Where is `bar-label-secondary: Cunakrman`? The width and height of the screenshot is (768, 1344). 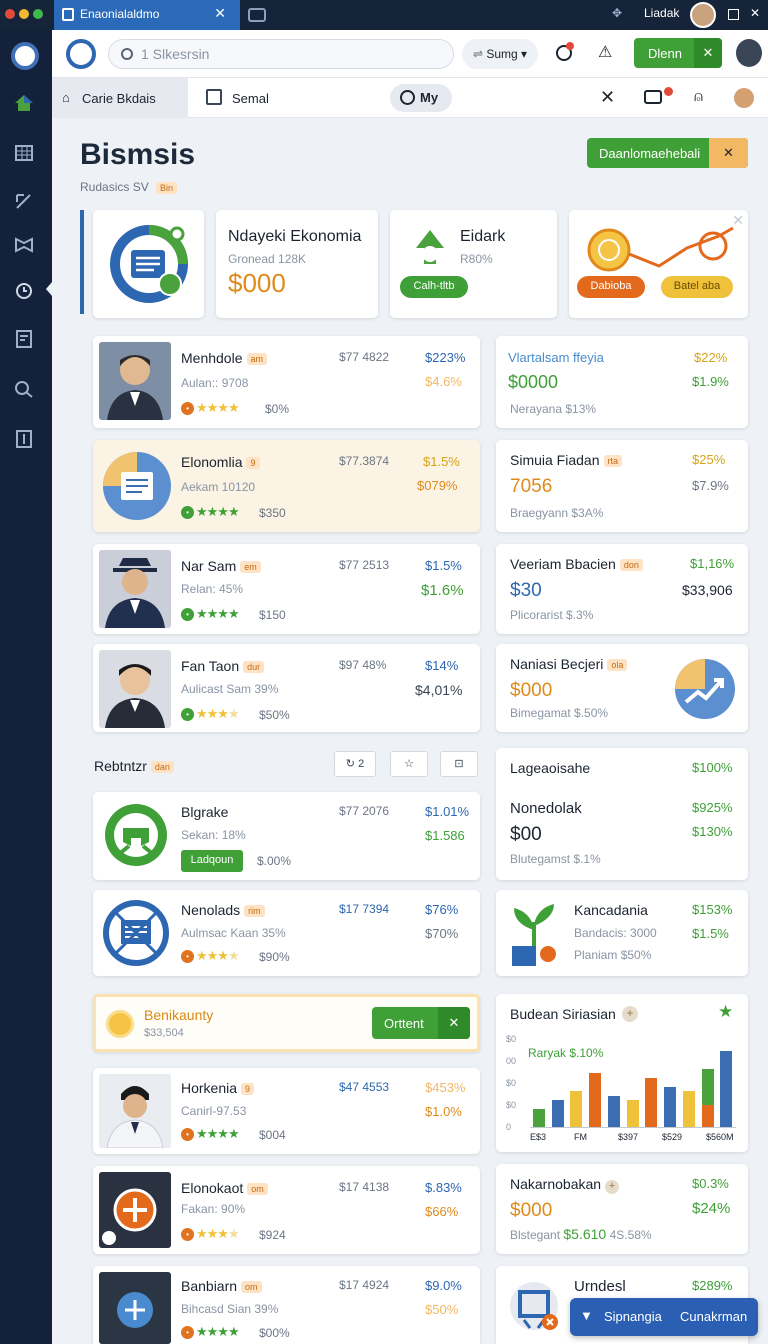 bar-label-secondary: Cunakrman is located at coordinates (713, 1316).